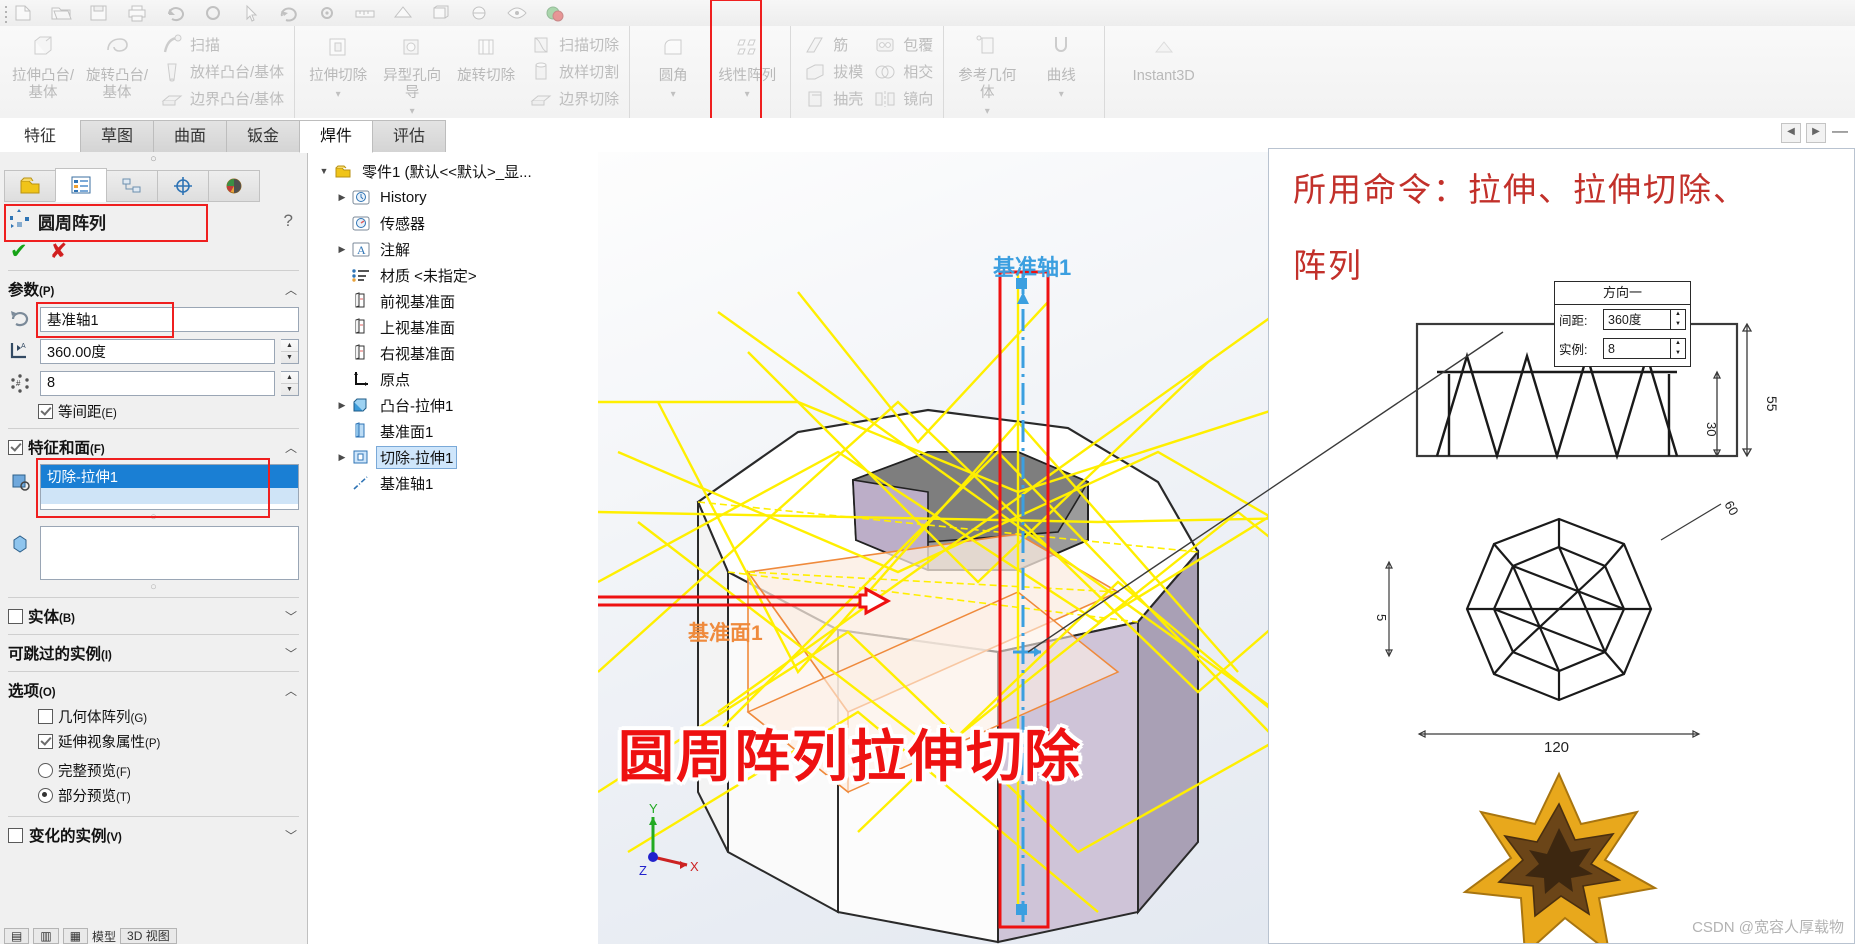 This screenshot has width=1855, height=950. What do you see at coordinates (157, 351) in the screenshot?
I see `angle-input: 360.00度` at bounding box center [157, 351].